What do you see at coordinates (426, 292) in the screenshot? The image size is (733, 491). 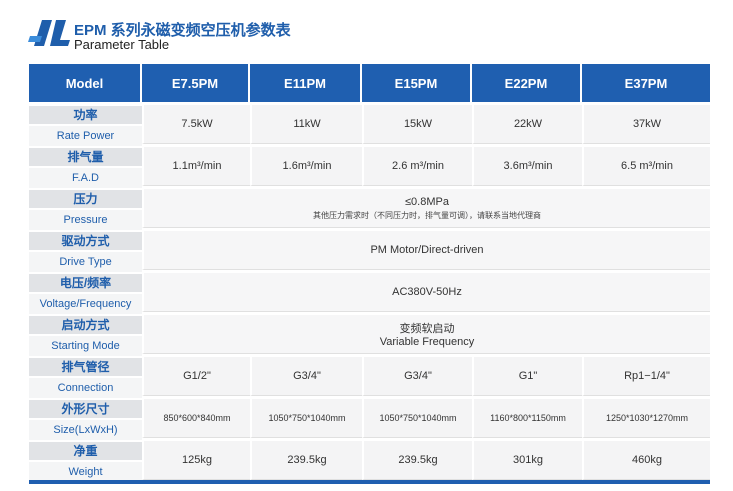 I see `table-cell-merged: AC380V-50Hz` at bounding box center [426, 292].